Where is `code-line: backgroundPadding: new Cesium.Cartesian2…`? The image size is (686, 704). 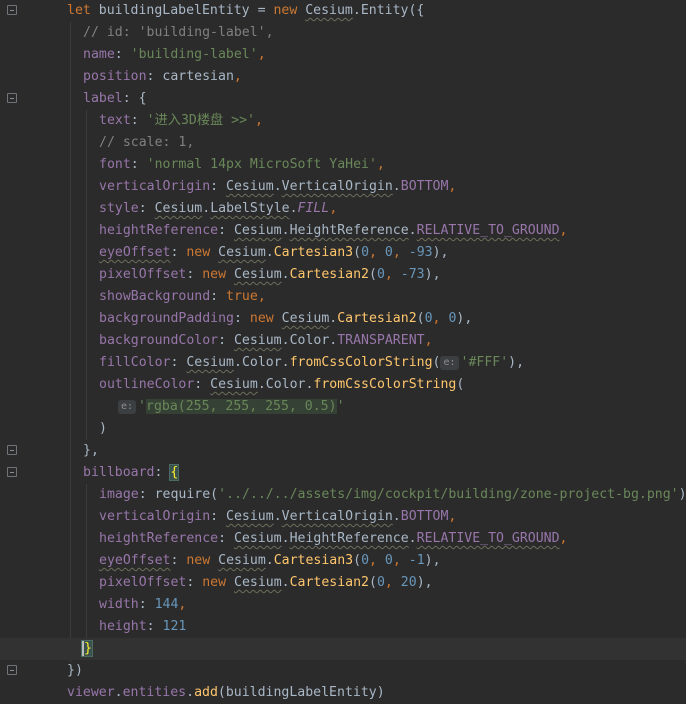
code-line: backgroundPadding: new Cesium.Cartesian2… is located at coordinates (286, 318).